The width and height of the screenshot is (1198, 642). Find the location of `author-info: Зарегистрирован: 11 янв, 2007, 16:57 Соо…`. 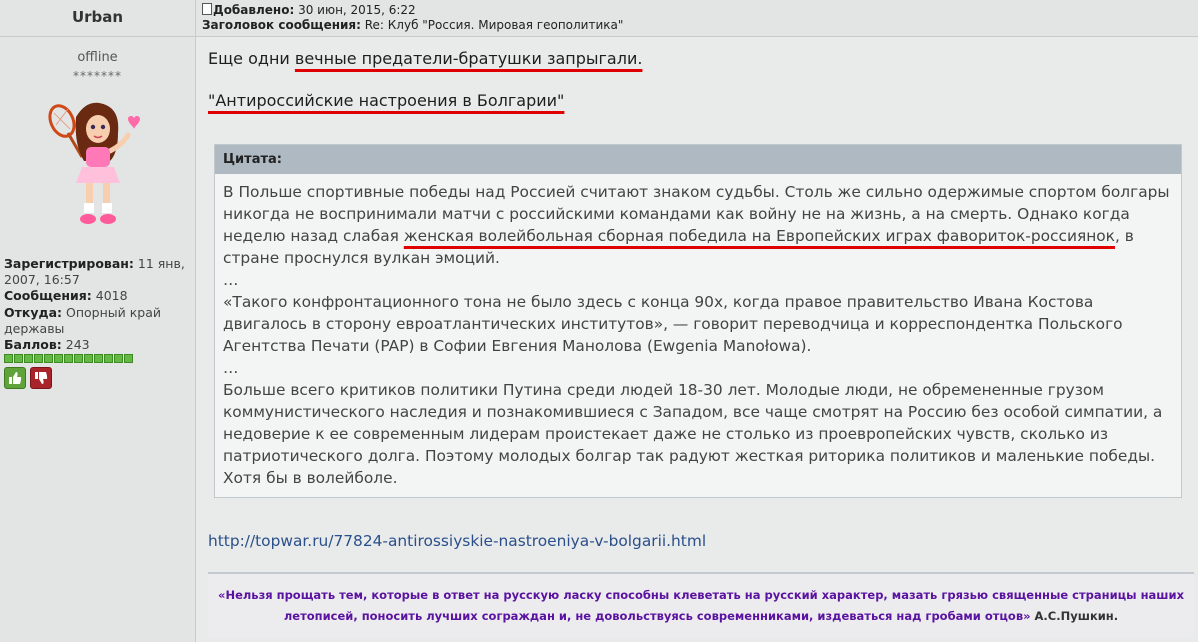

author-info: Зарегистрирован: 11 янв, 2007, 16:57 Соо… is located at coordinates (98, 323).